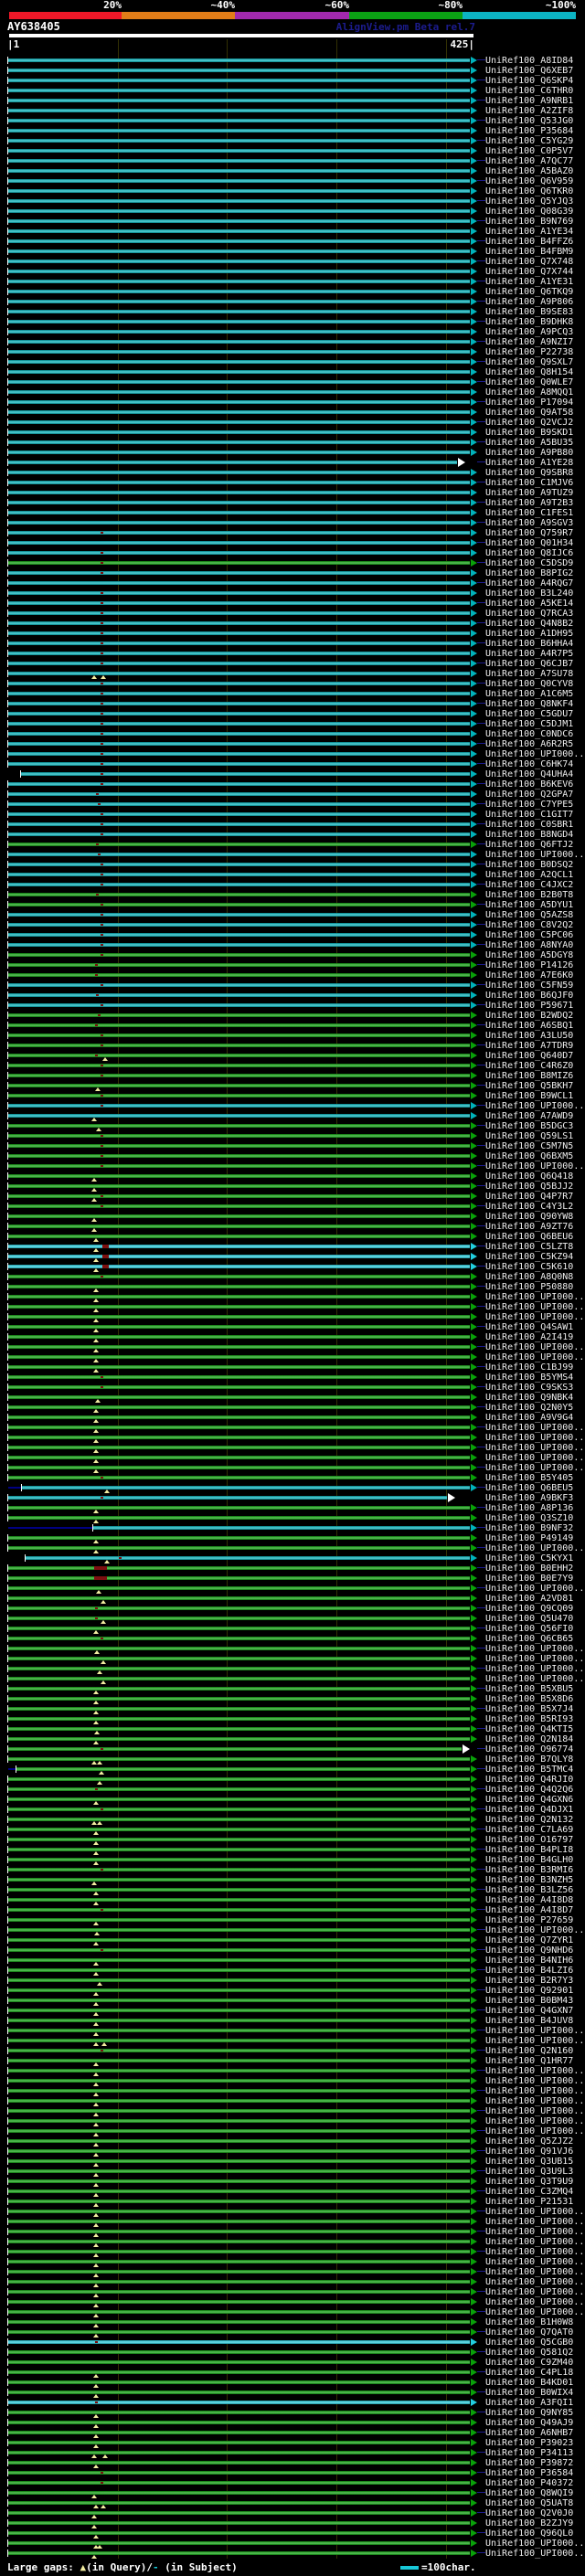 This screenshot has width=585, height=2576. I want to click on hit-label: UniRef100_Q4RJI0, so click(529, 1780).